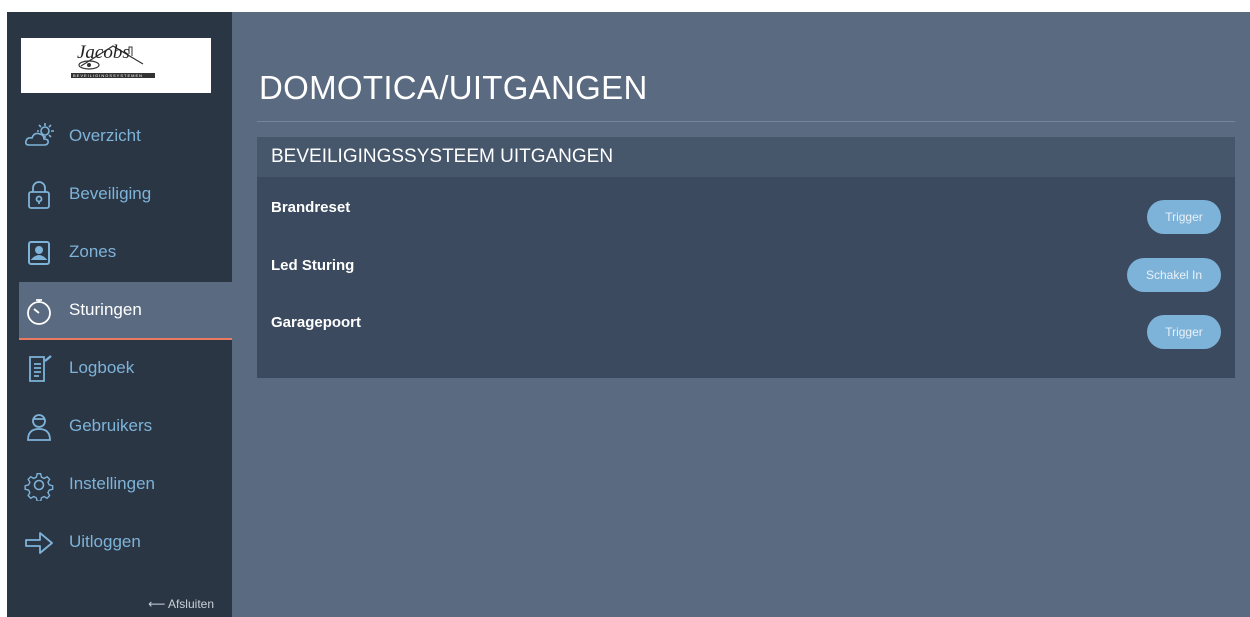 The image size is (1250, 617). I want to click on sidebar-item-instellingen: Instellingen, so click(119, 485).